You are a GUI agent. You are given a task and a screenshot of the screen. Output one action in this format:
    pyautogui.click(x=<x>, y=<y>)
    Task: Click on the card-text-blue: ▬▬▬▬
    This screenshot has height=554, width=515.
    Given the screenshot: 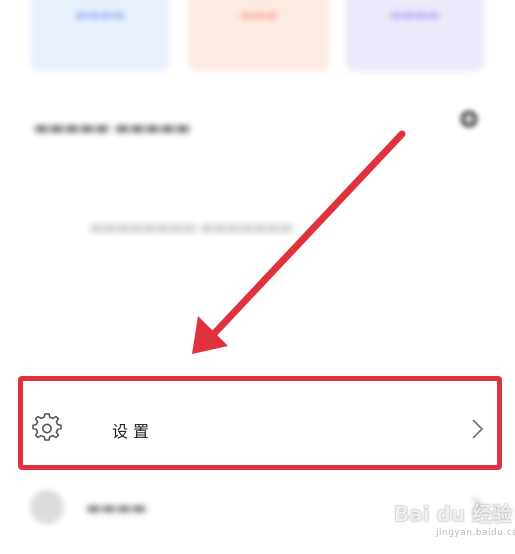 What is the action you would take?
    pyautogui.click(x=100, y=15)
    